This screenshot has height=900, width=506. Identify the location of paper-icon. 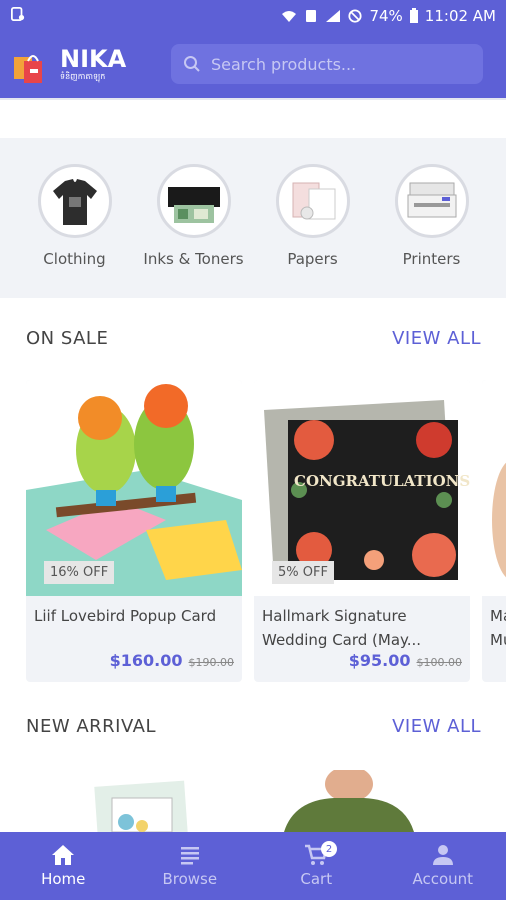
(312, 201).